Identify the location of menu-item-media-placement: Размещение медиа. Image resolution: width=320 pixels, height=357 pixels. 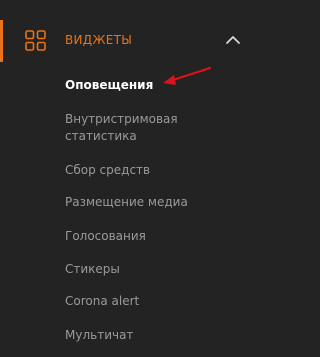
(150, 202).